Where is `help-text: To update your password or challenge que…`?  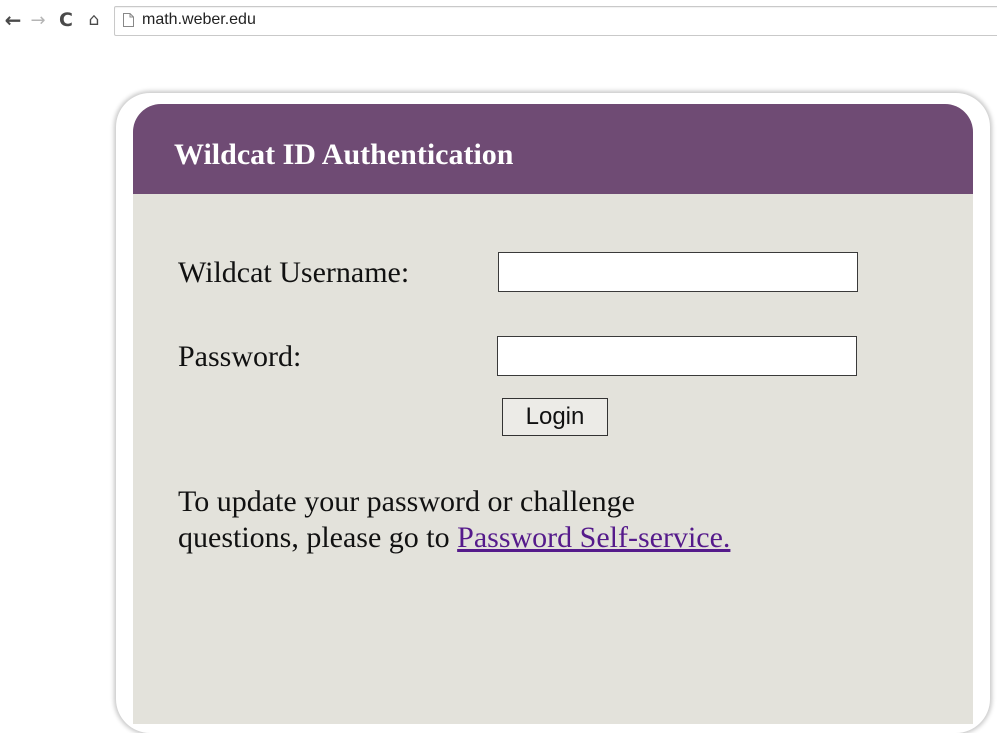
help-text: To update your password or challenge que… is located at coordinates (458, 520).